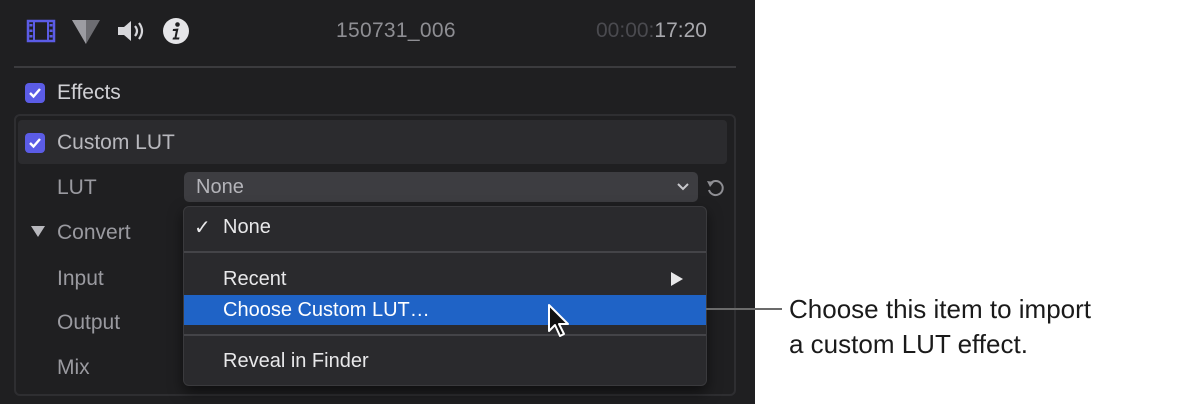  I want to click on clip-name: 150731_006, so click(396, 30).